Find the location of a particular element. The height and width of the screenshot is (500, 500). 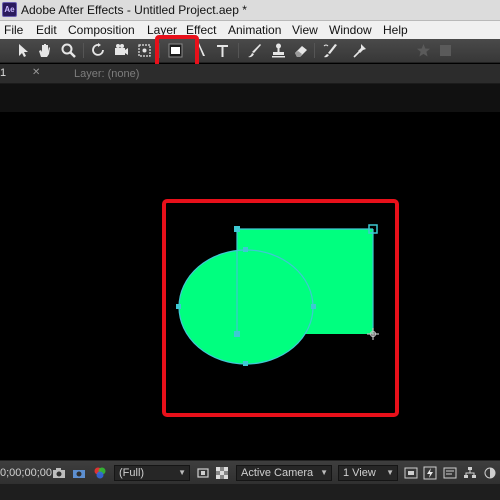

exposure-icon is located at coordinates (490, 473).